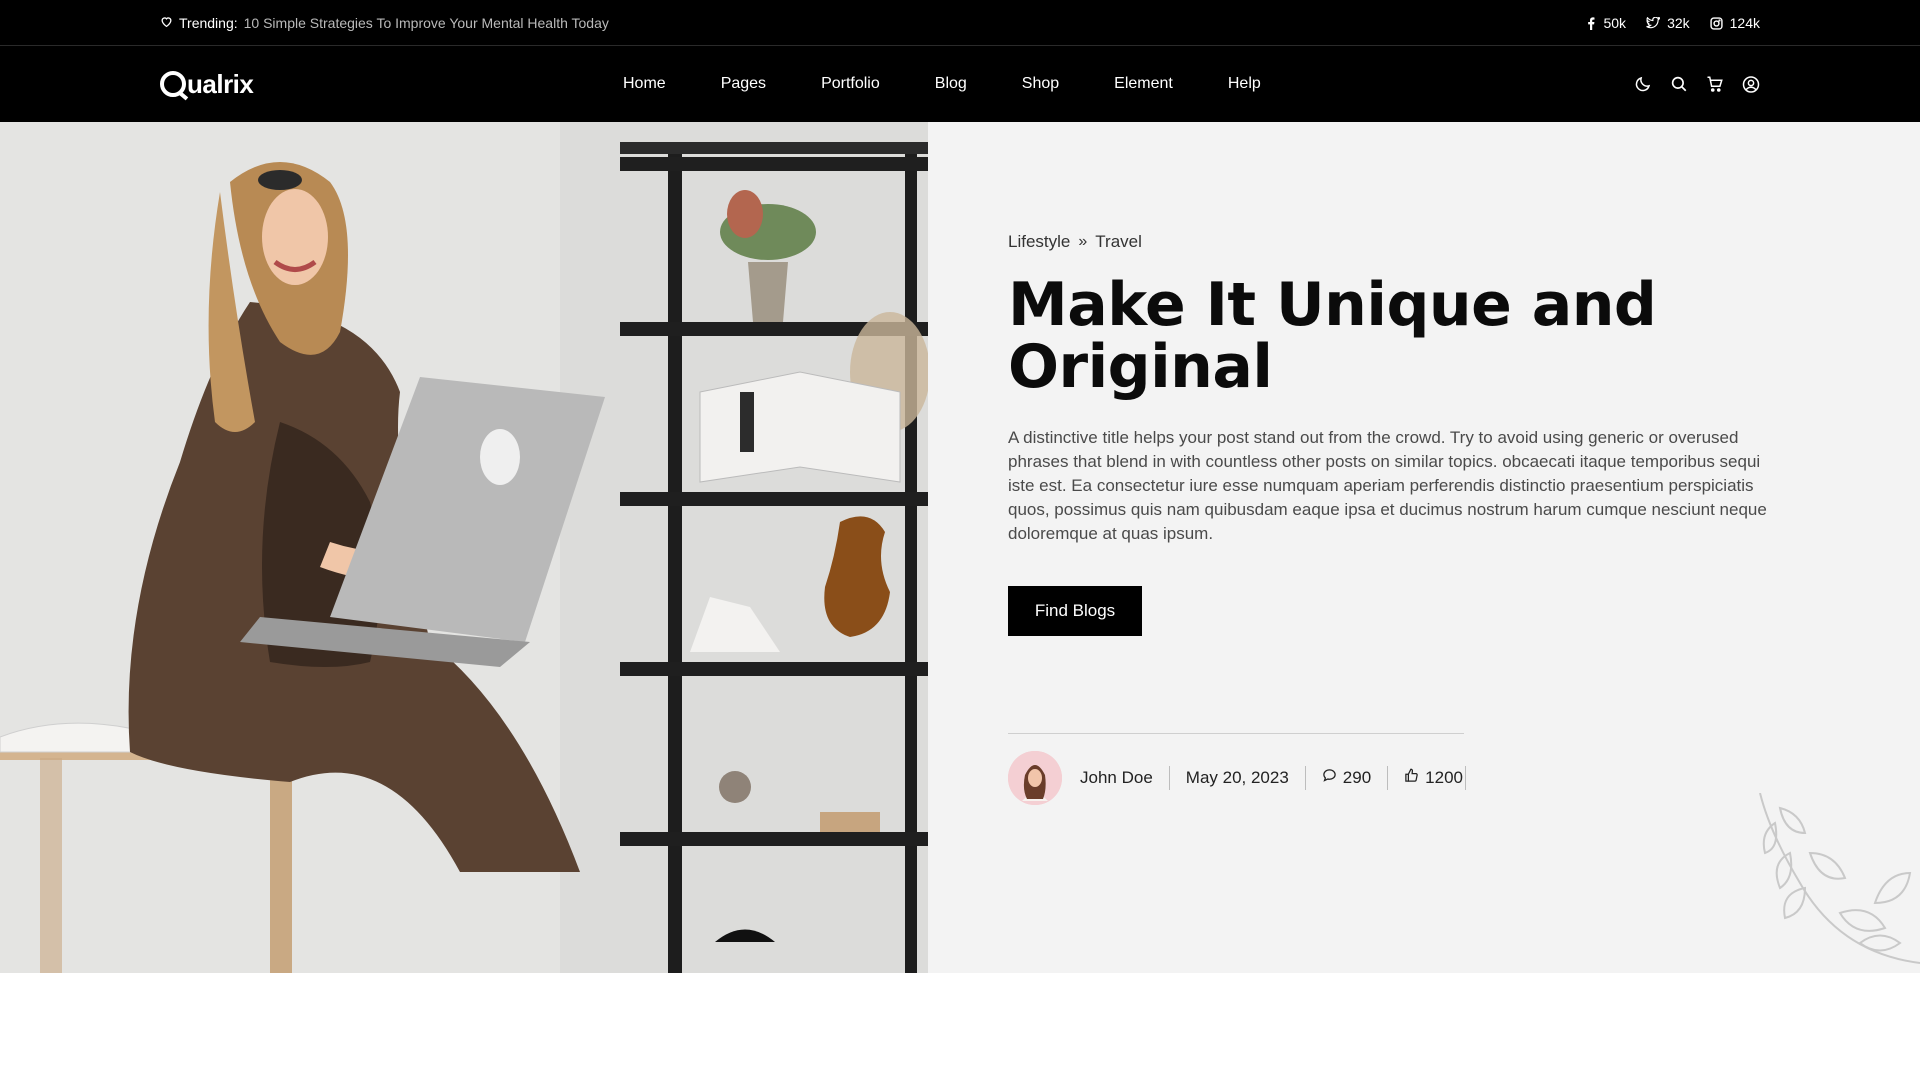 Image resolution: width=1920 pixels, height=1080 pixels. What do you see at coordinates (220, 83) in the screenshot?
I see `logo-text: ualrix` at bounding box center [220, 83].